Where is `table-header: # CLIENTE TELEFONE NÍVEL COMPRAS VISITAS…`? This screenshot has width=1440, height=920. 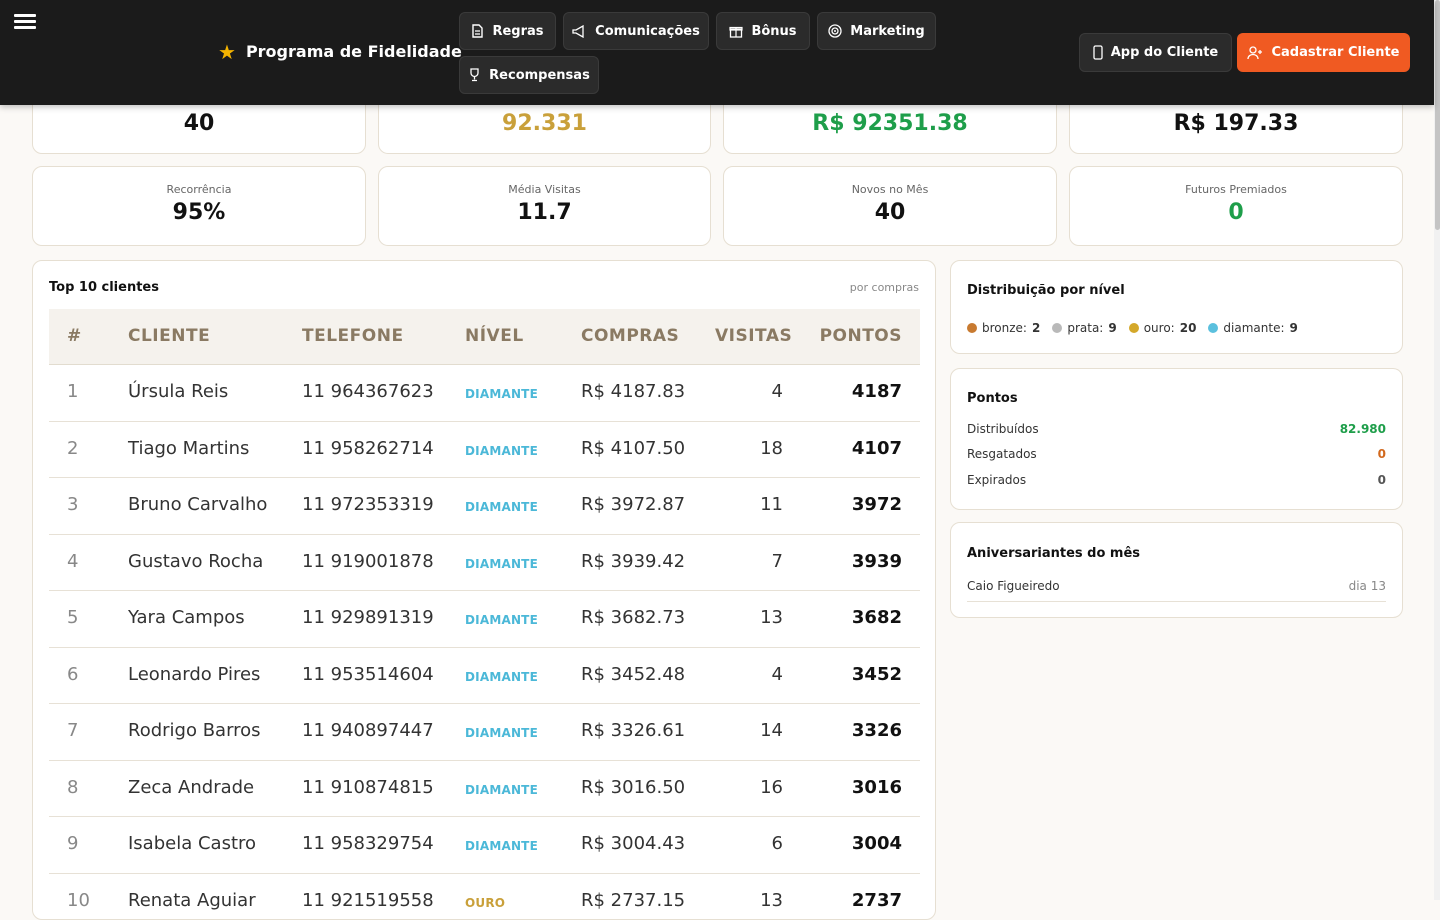 table-header: # CLIENTE TELEFONE NÍVEL COMPRAS VISITAS… is located at coordinates (484, 337).